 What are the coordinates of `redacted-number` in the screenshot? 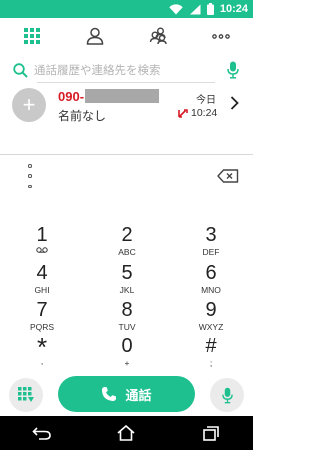 It's located at (122, 96).